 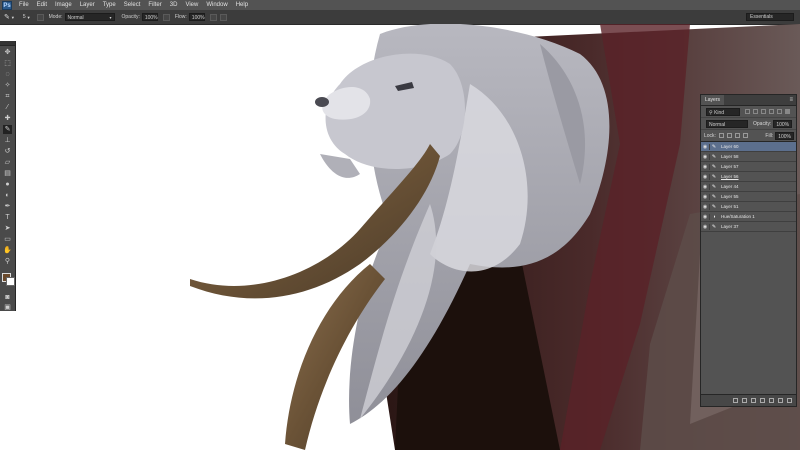 I want to click on new-adjustment-icon, so click(x=762, y=400).